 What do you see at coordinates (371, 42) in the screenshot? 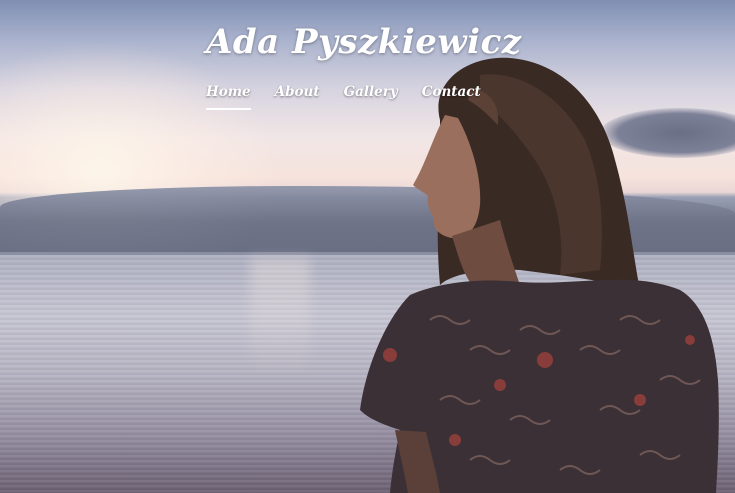
I see `site-title: Ada Pyszkiewicz` at bounding box center [371, 42].